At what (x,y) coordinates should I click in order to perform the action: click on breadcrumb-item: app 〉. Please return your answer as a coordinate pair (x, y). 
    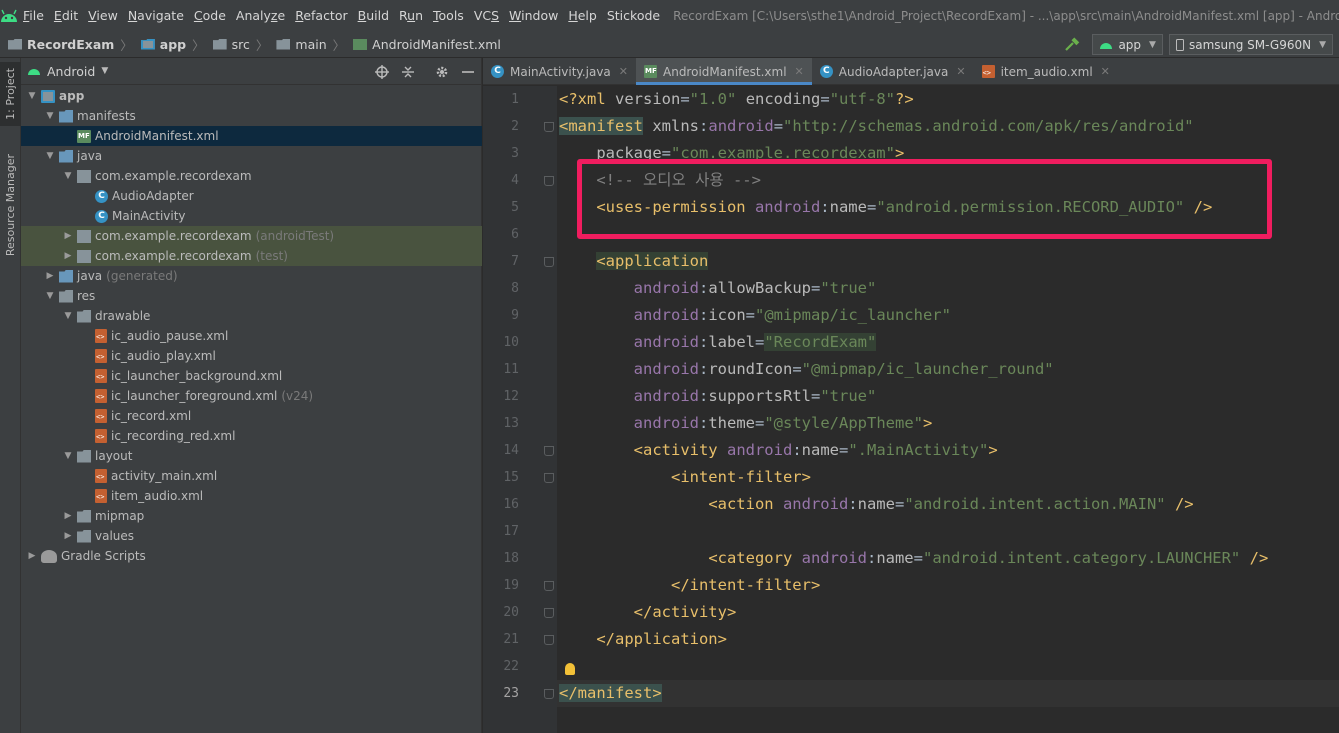
    Looking at the image, I should click on (169, 44).